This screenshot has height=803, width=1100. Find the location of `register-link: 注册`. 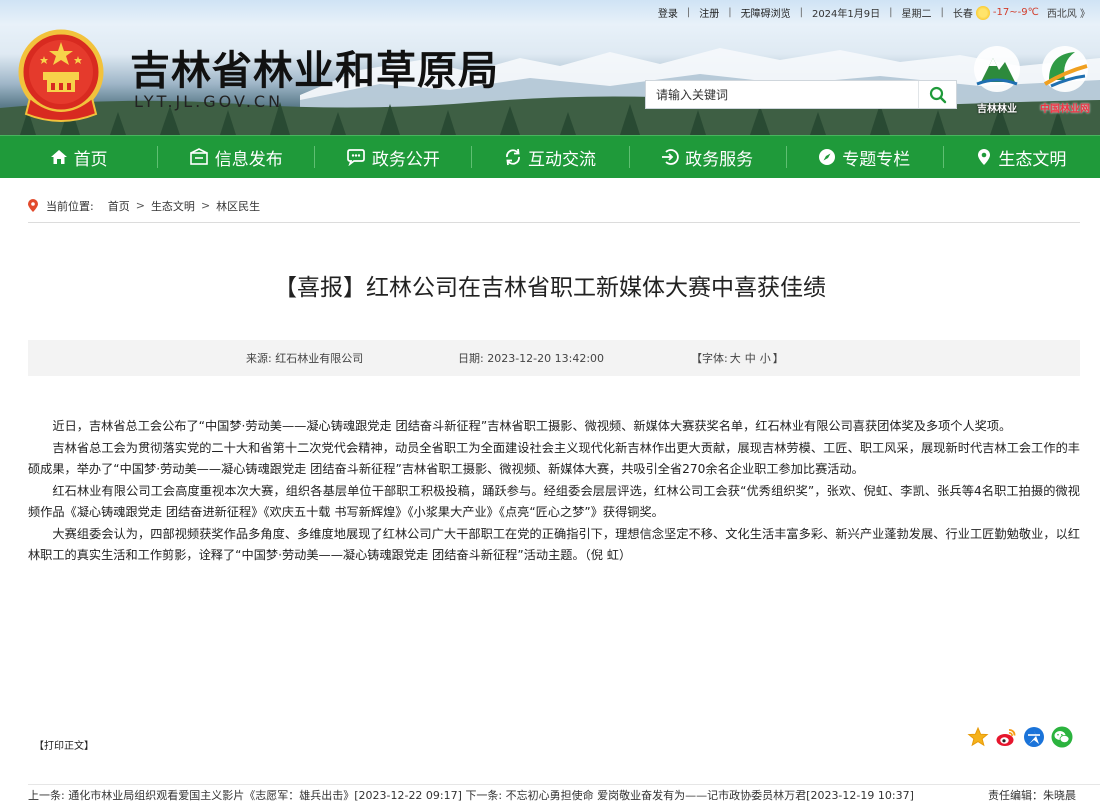

register-link: 注册 is located at coordinates (709, 12).